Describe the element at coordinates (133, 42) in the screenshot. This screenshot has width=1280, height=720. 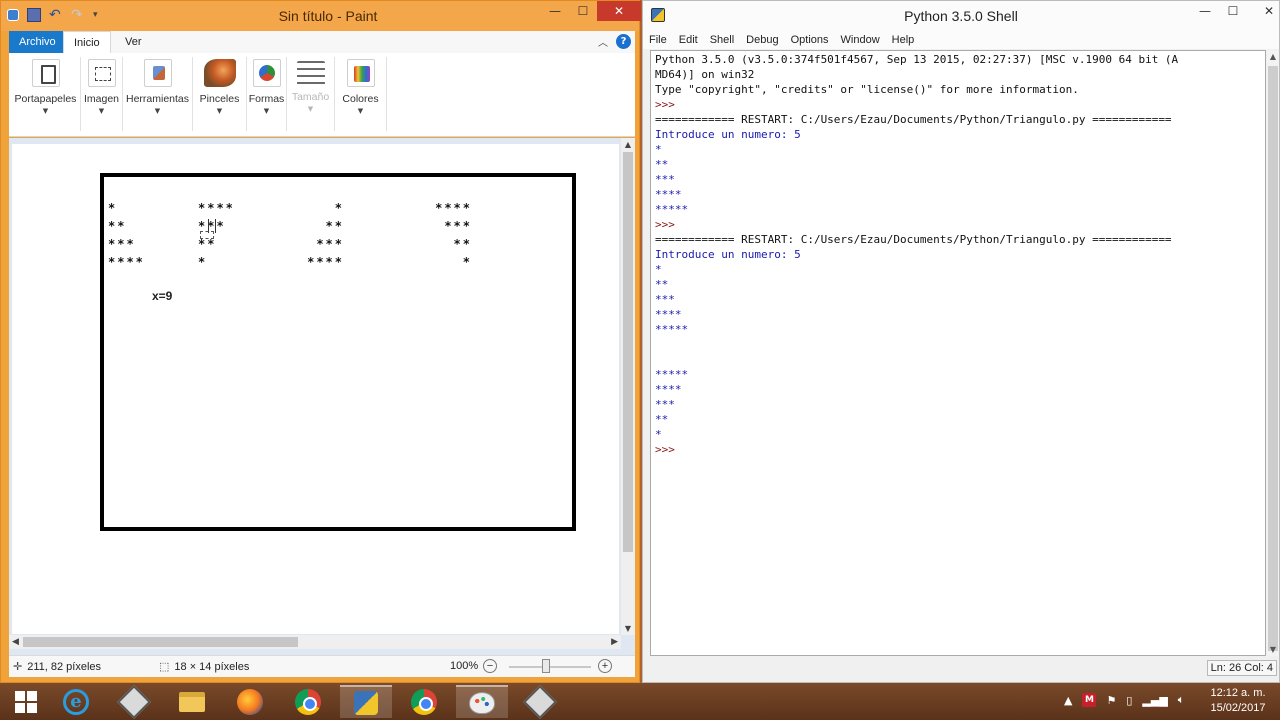
I see `tab-view: Ver` at that location.